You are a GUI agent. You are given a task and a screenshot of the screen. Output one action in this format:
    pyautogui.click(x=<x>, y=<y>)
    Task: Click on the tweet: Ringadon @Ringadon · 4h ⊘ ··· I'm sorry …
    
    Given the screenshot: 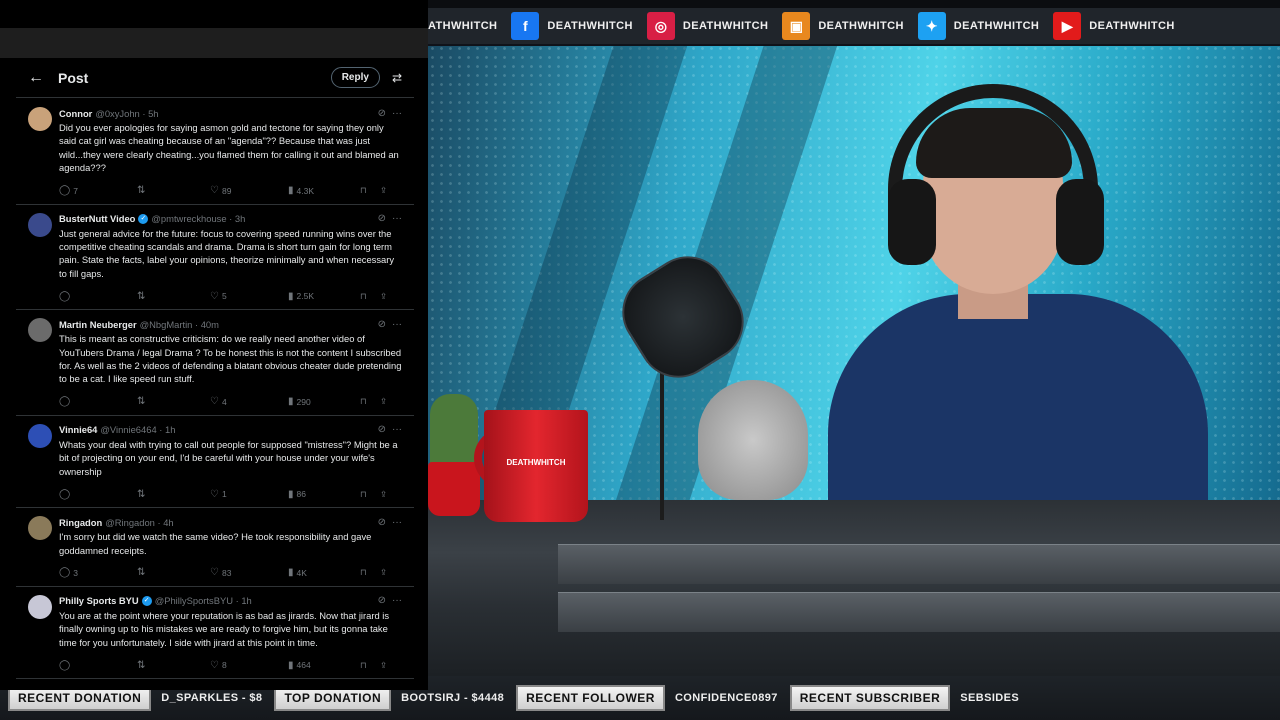 What is the action you would take?
    pyautogui.click(x=215, y=547)
    